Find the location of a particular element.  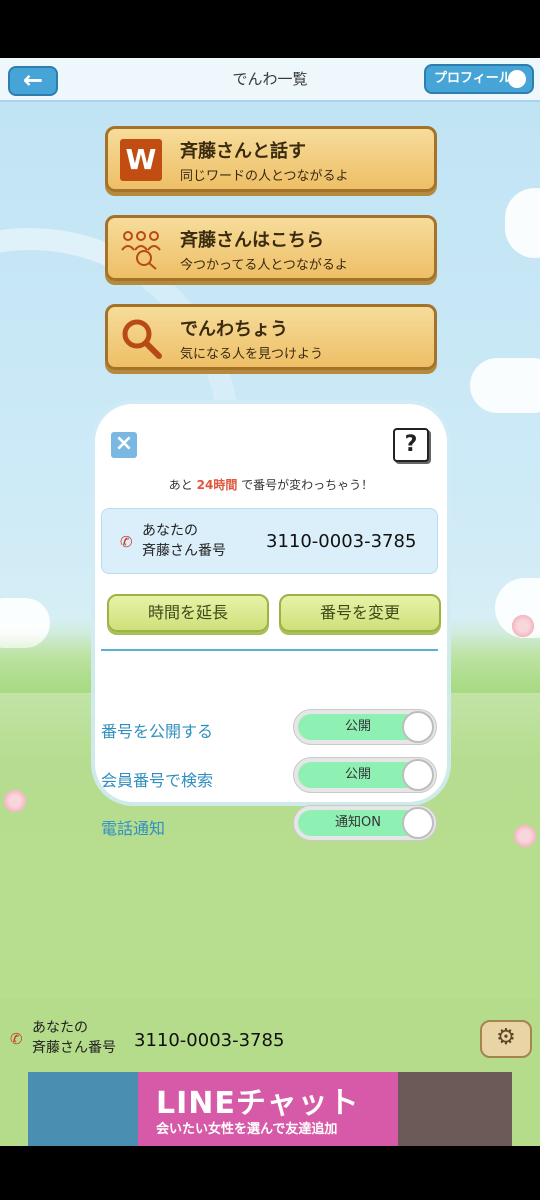

notice-text: で番号が変わっちゃう！ is located at coordinates (307, 485).